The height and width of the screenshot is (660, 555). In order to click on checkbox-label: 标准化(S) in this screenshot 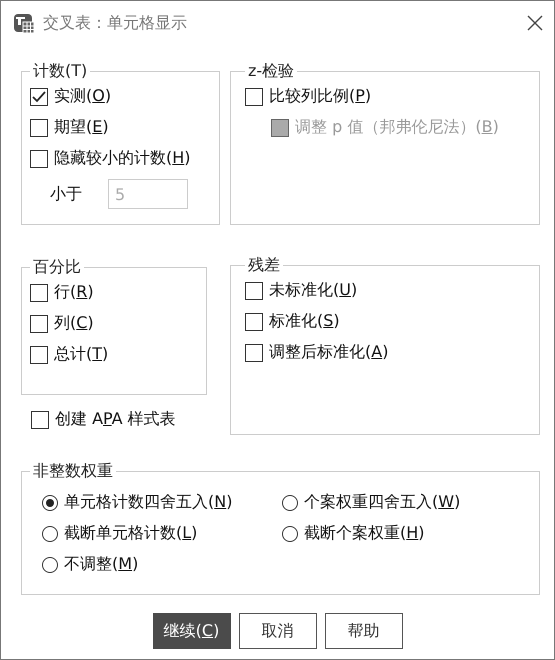, I will do `click(304, 321)`.